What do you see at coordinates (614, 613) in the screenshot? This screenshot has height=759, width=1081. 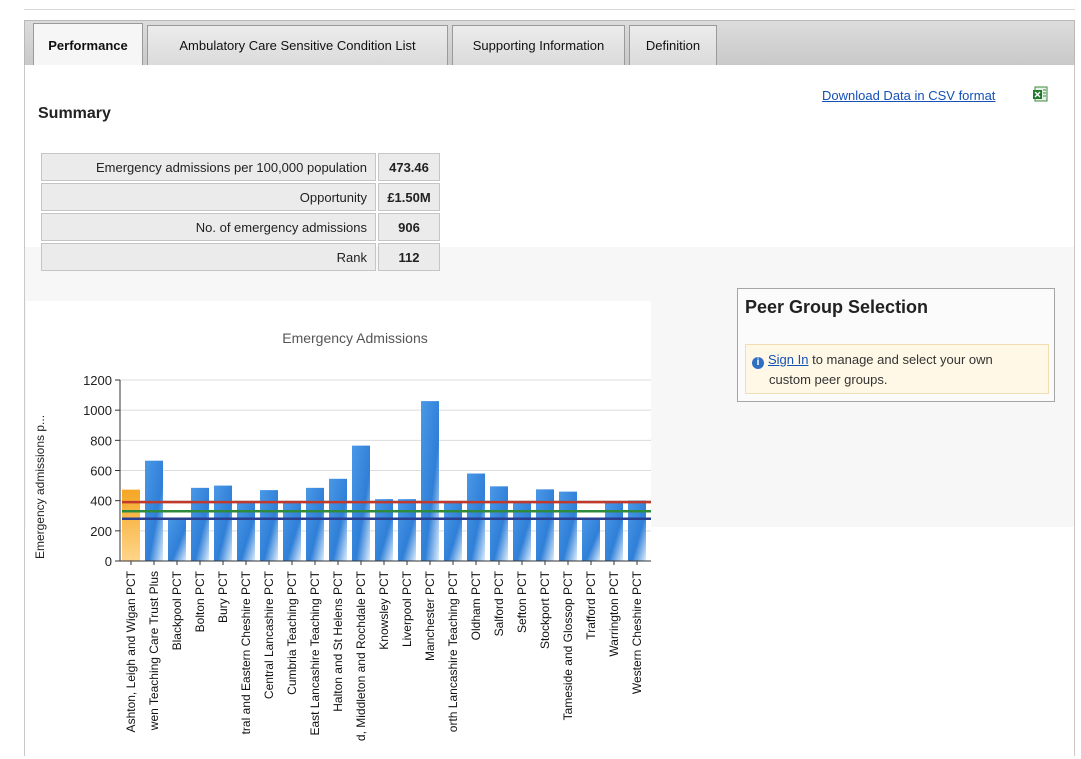 I see `x-tick-label: Warrington PCT` at bounding box center [614, 613].